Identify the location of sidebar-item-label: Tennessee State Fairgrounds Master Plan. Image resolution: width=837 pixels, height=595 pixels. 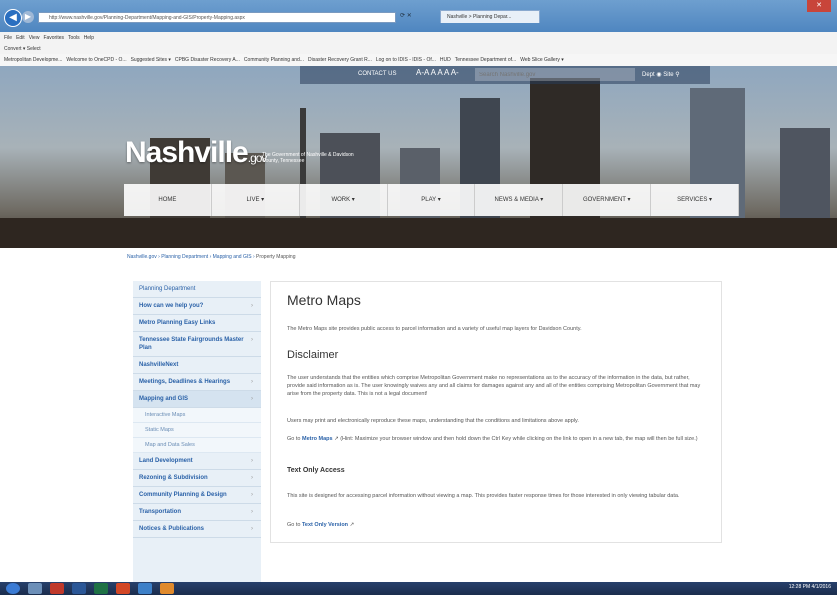
(191, 344).